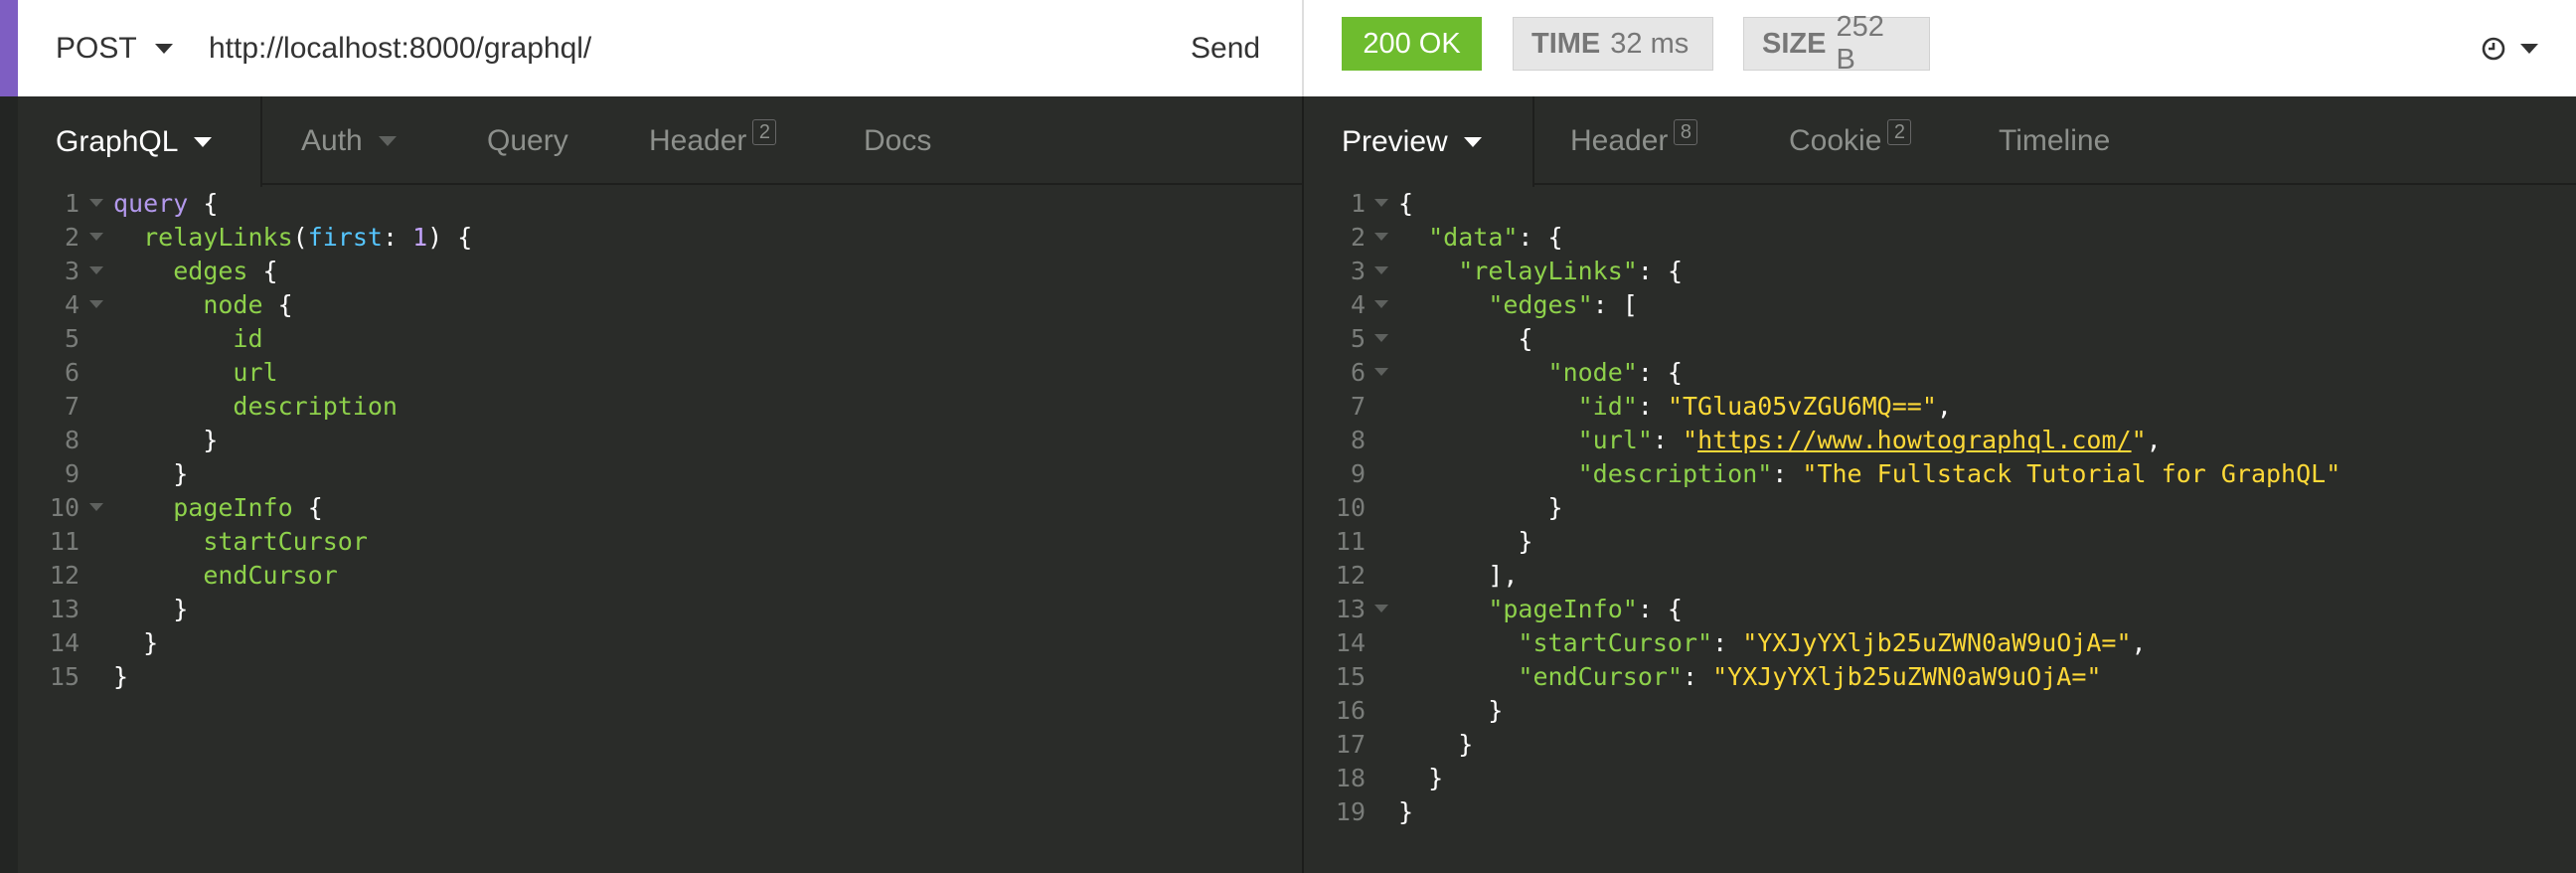 The height and width of the screenshot is (873, 2576). Describe the element at coordinates (1350, 778) in the screenshot. I see `line-number: 18` at that location.